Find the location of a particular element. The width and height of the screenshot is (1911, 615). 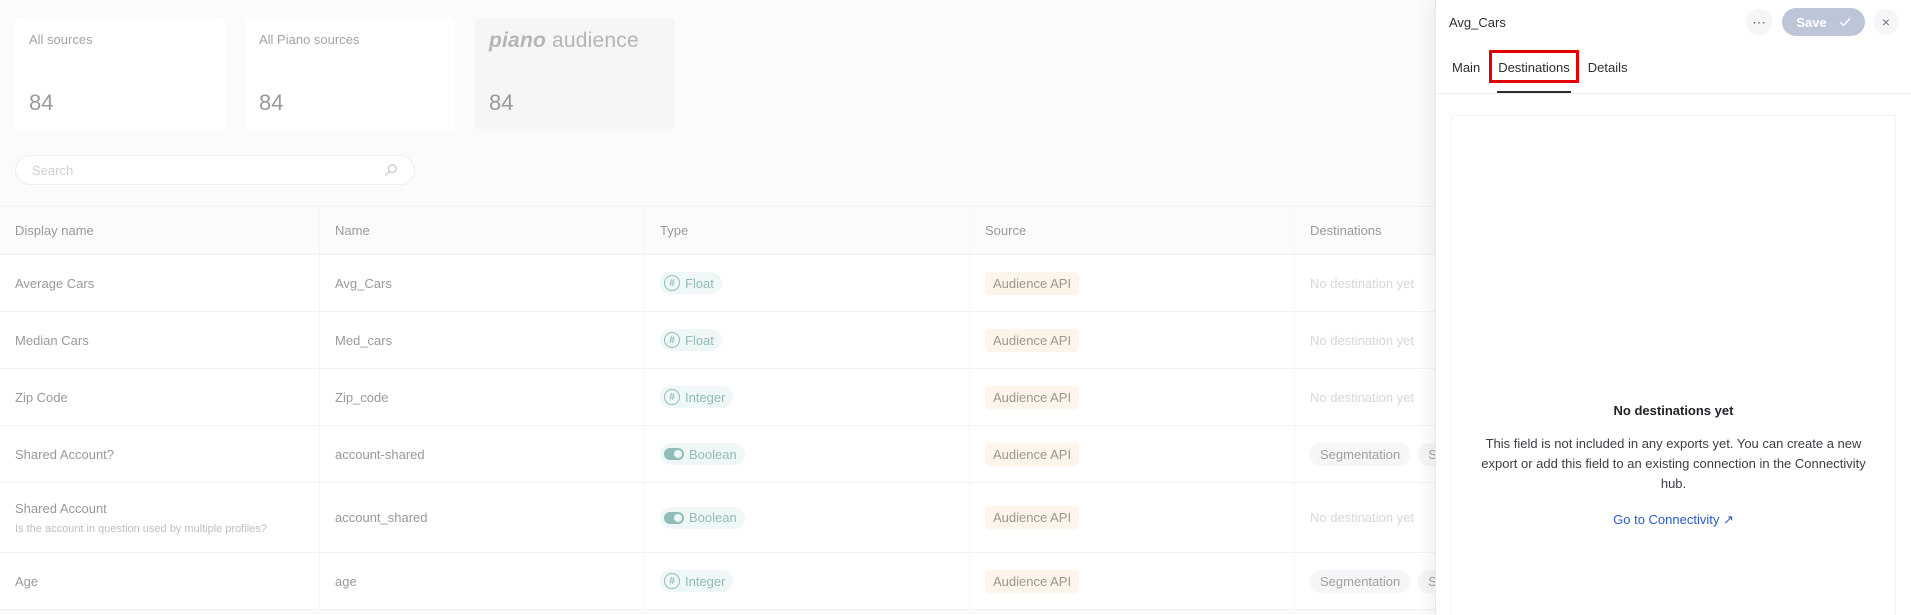

column-header: Type is located at coordinates (807, 230).